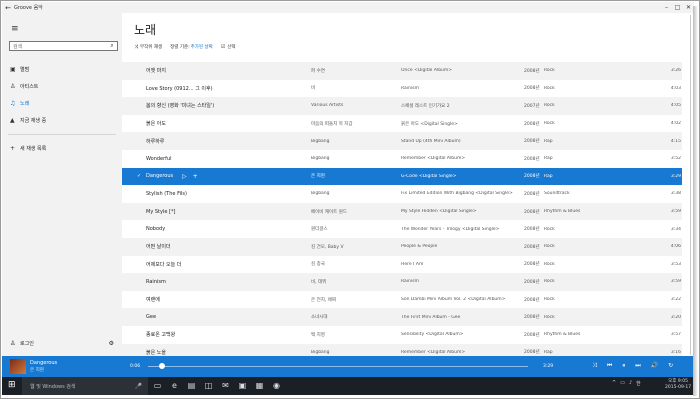 This screenshot has height=399, width=700. I want to click on search-icon: ⌕, so click(112, 46).